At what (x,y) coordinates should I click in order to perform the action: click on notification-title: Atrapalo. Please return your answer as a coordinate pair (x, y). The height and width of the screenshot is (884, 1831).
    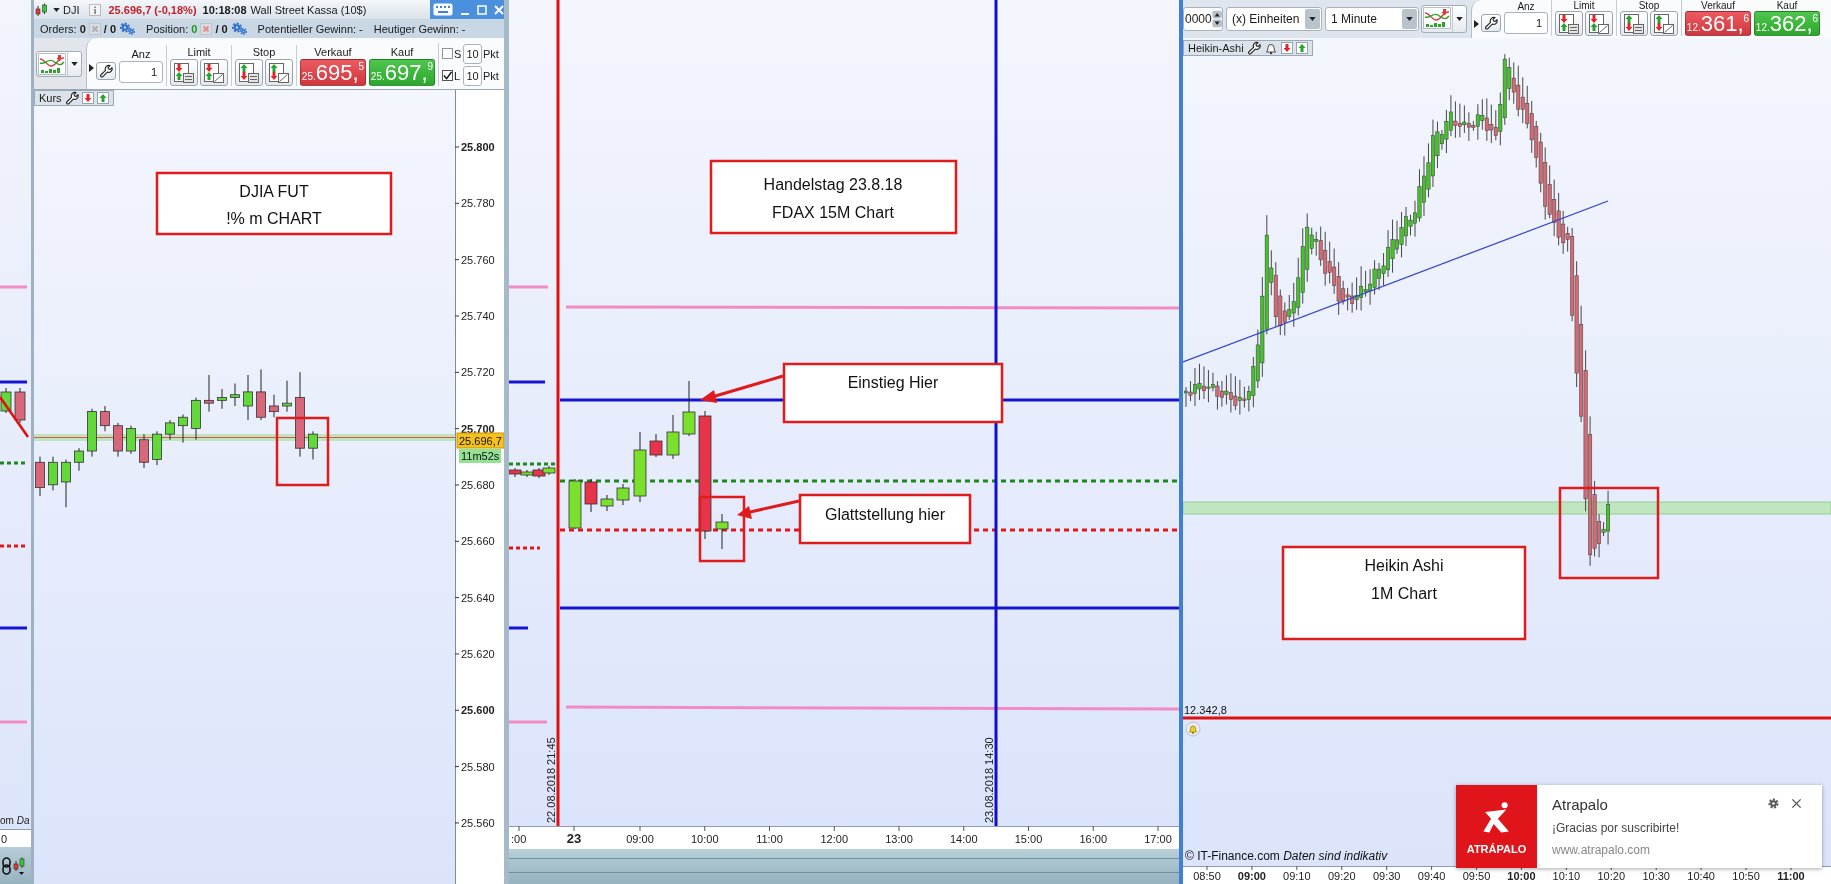
    Looking at the image, I should click on (1580, 804).